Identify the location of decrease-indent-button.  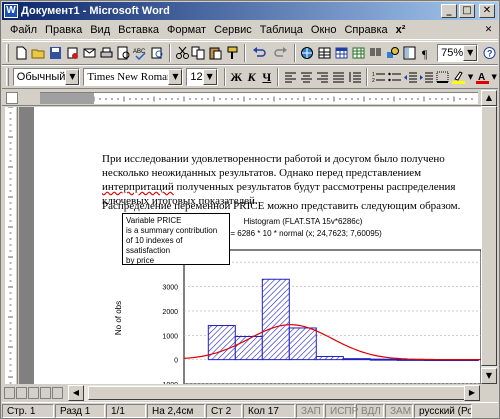
(411, 77).